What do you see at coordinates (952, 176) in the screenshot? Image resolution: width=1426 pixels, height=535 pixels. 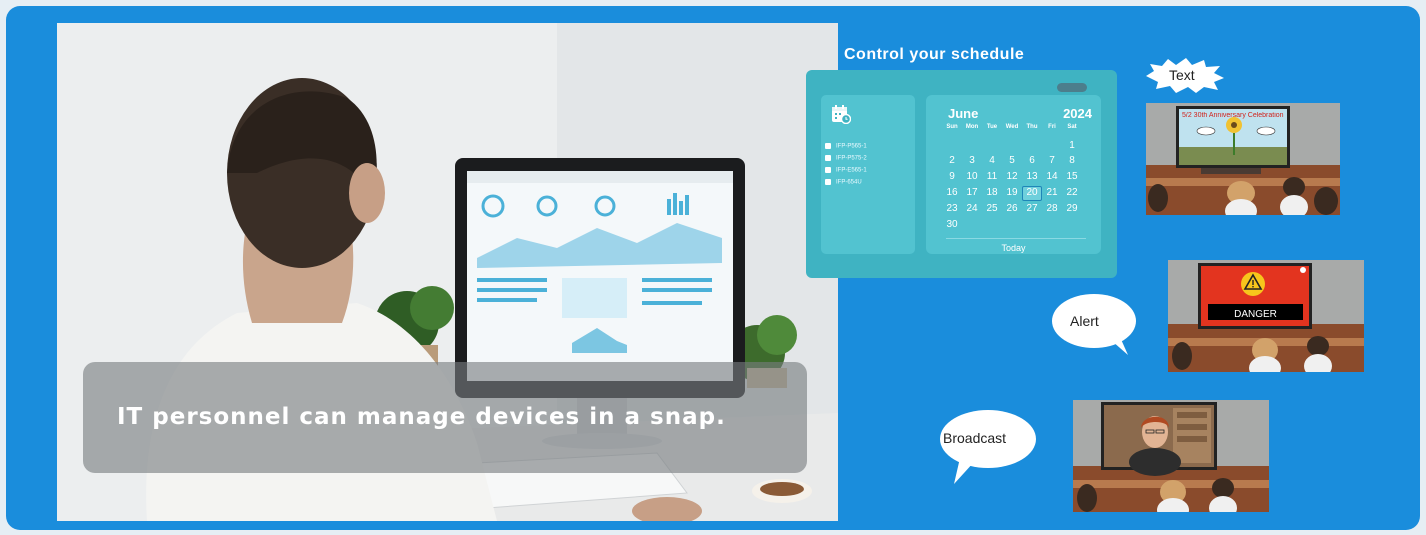 I see `calendar-day: 9` at bounding box center [952, 176].